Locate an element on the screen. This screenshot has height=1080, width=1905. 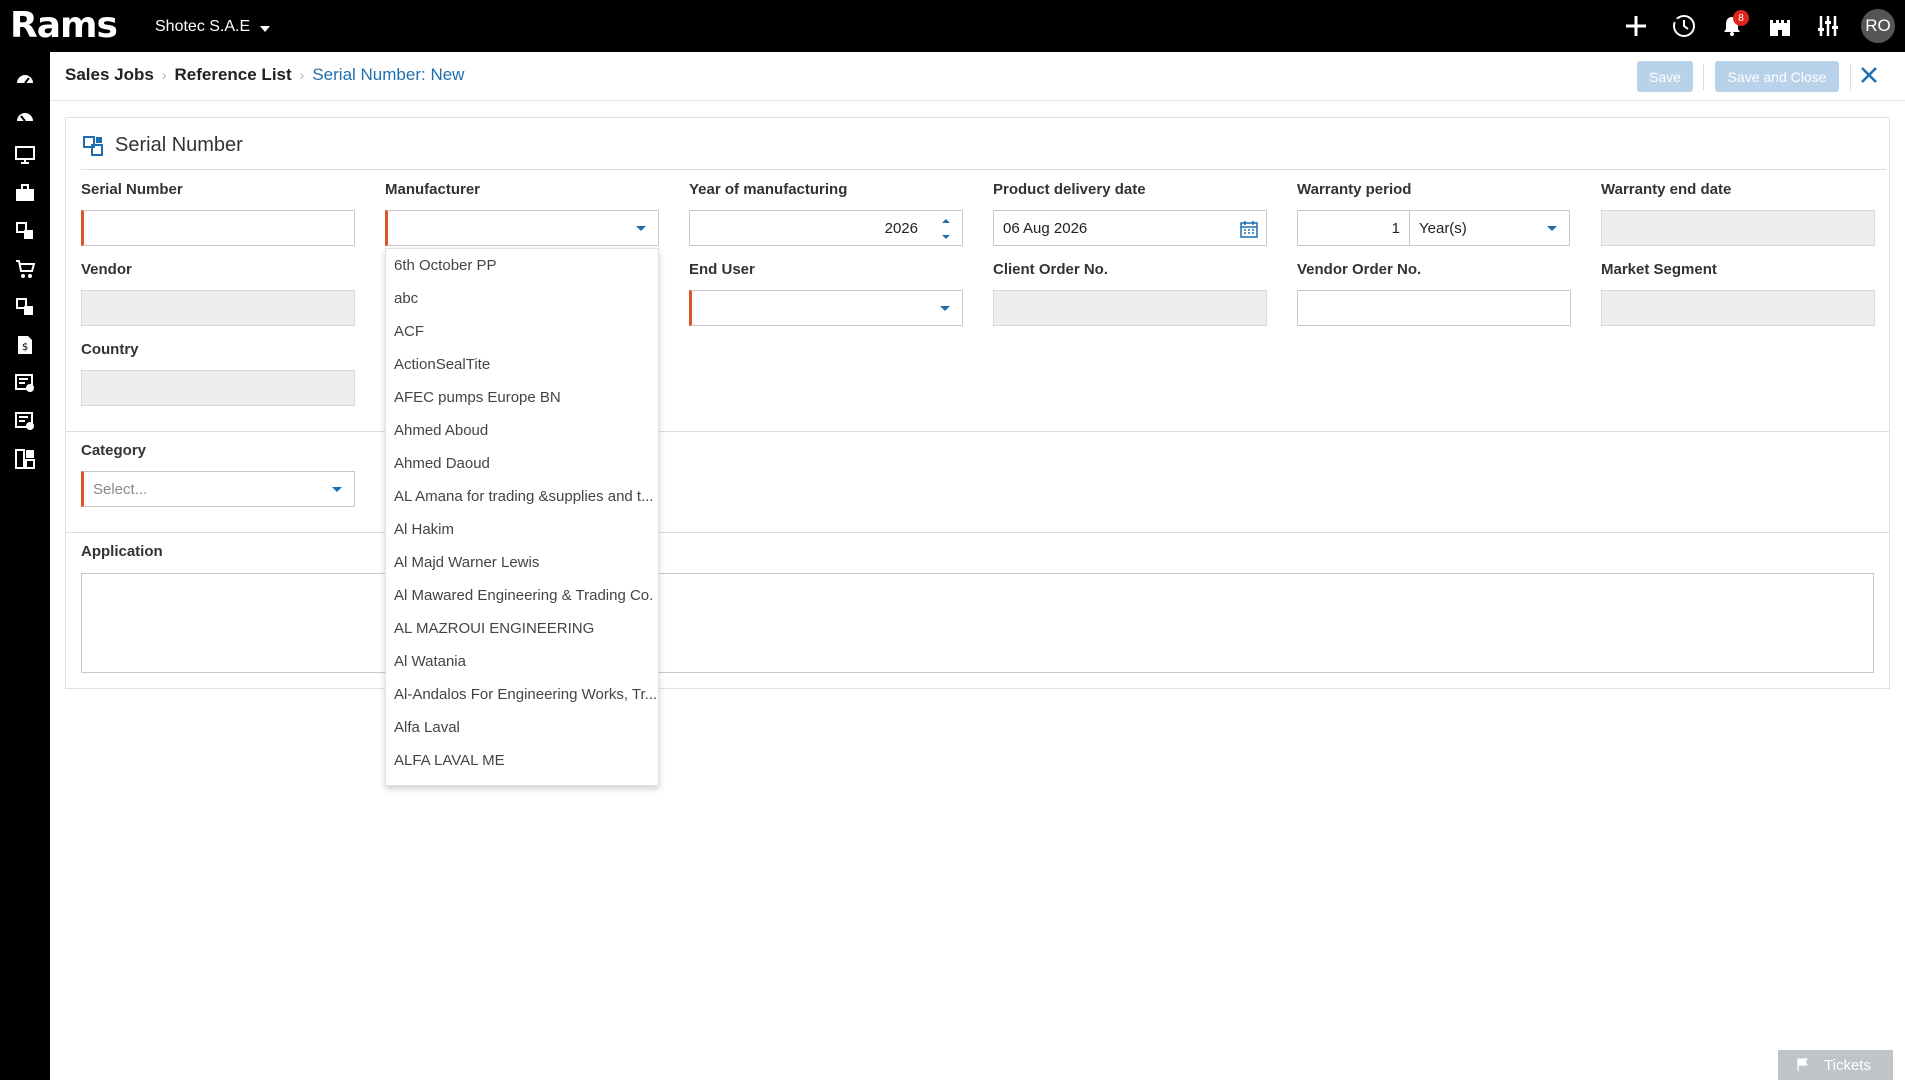
calendar-icon is located at coordinates (1249, 229).